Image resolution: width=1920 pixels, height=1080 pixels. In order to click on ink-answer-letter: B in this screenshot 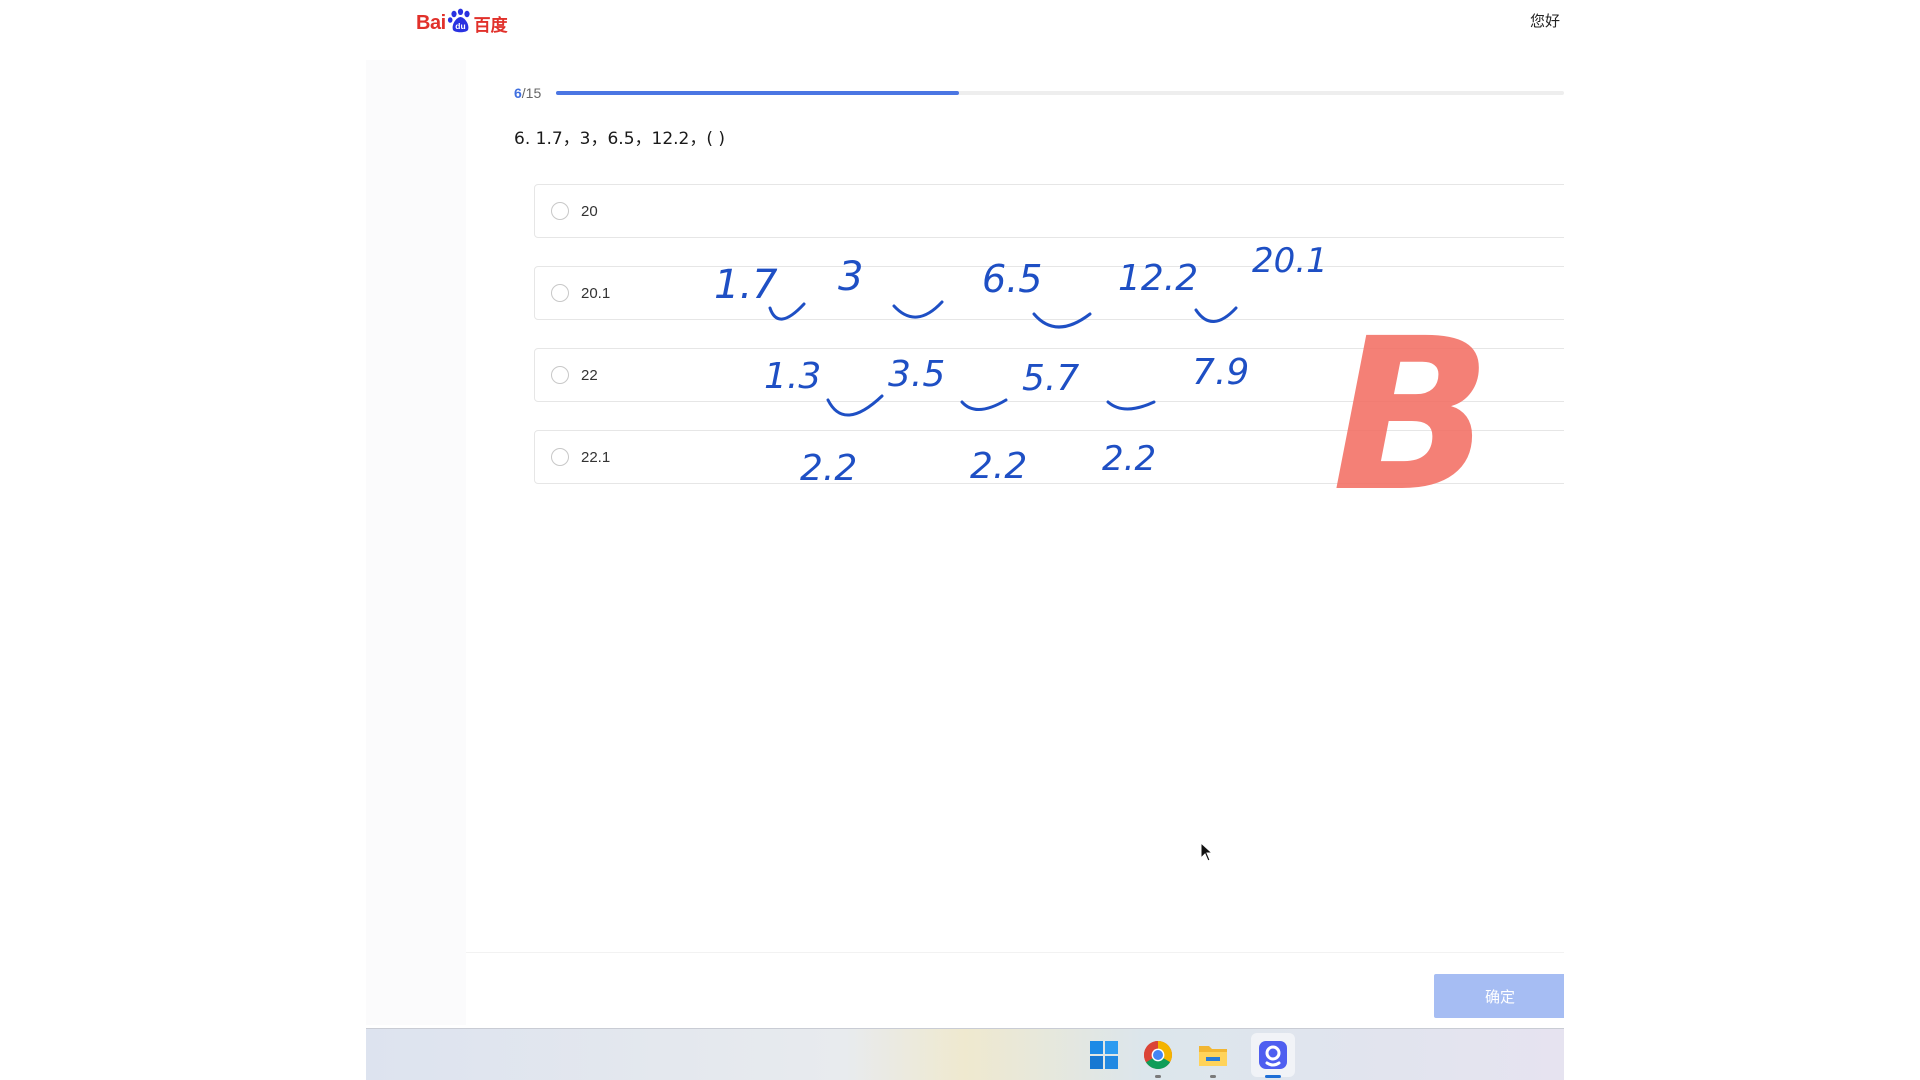, I will do `click(1412, 415)`.